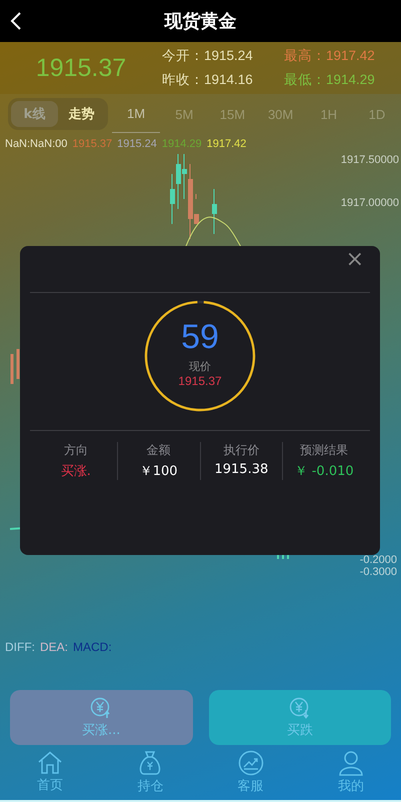 The width and height of the screenshot is (401, 802). Describe the element at coordinates (158, 450) in the screenshot. I see `detail-label: 金额` at that location.